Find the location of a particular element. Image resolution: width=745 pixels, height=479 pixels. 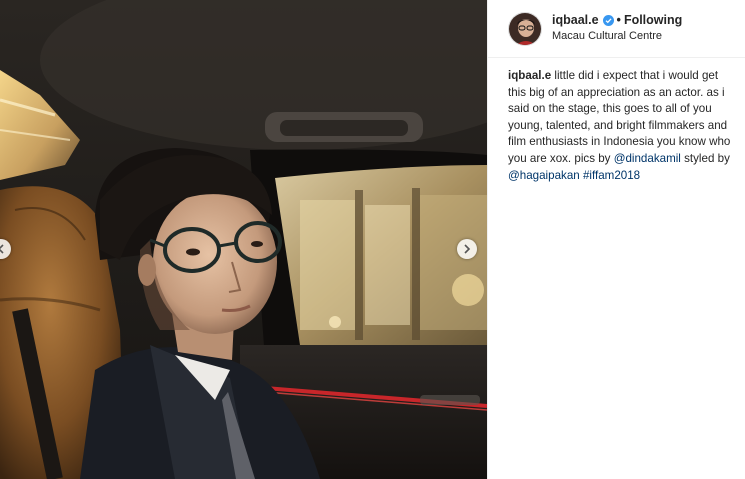

hashtag-iffam2018-link: #iffam2018 is located at coordinates (611, 175).